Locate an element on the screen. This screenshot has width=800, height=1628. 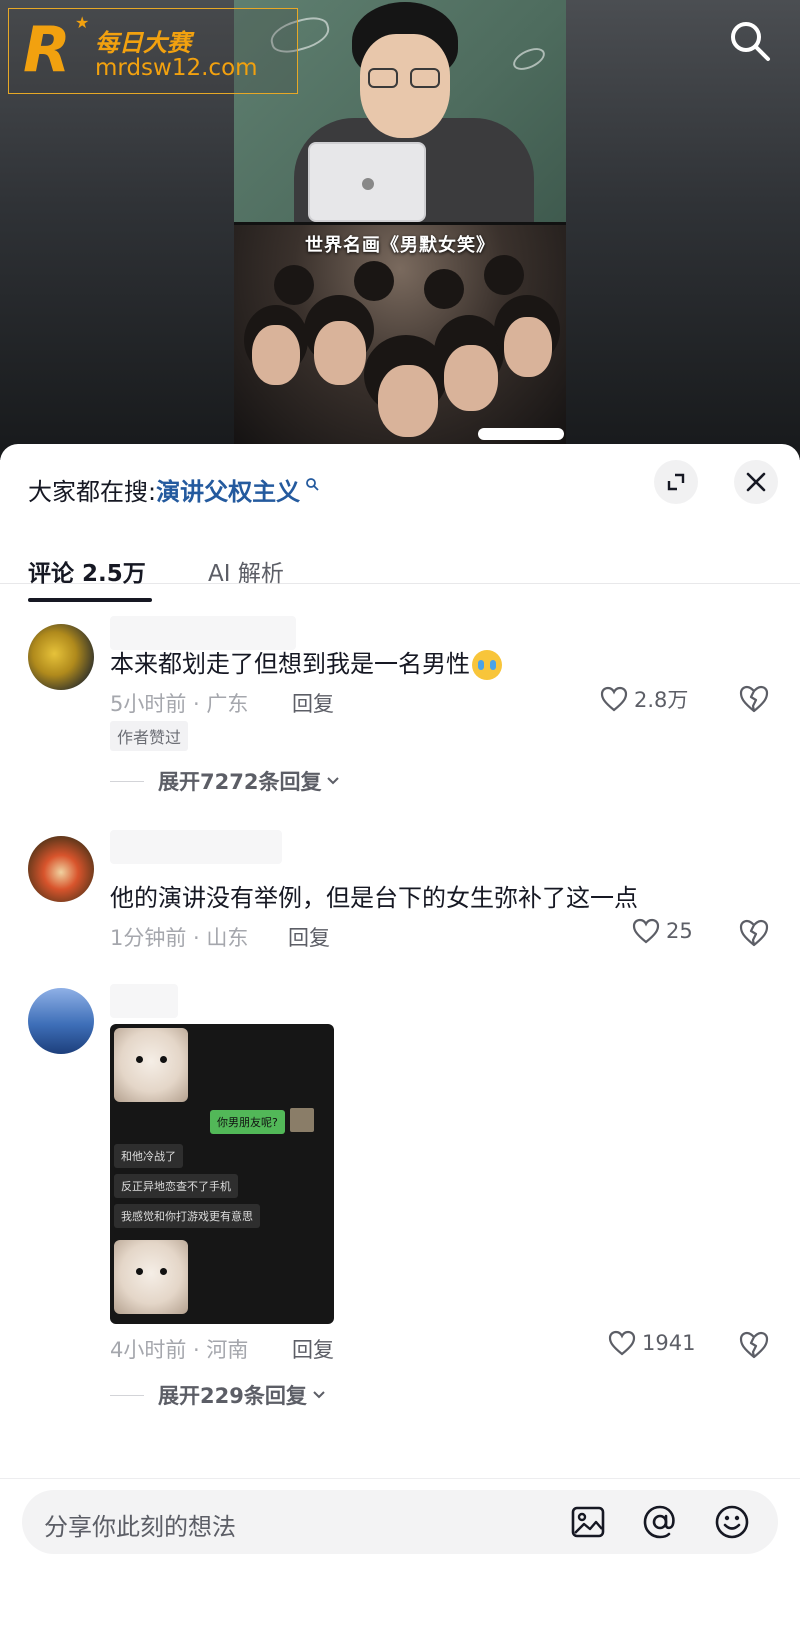
comment-text: 本来都划走了但想到我是一名男性 is located at coordinates (306, 662).